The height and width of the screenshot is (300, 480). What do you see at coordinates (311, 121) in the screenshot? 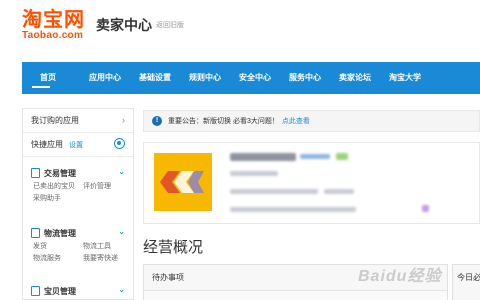
I see `announcement-bar: ! 重要公告：新版切换 必看3大问题！ 点此查看` at bounding box center [311, 121].